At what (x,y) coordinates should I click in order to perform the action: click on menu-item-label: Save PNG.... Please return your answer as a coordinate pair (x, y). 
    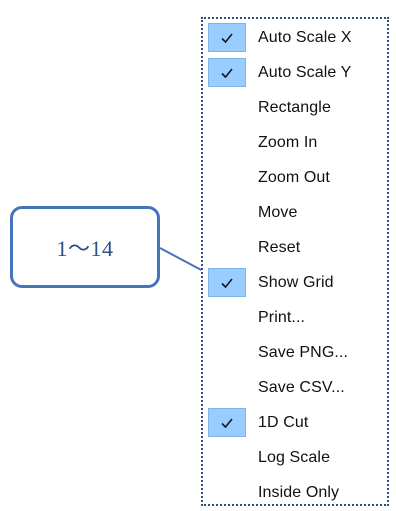
    Looking at the image, I should click on (303, 352).